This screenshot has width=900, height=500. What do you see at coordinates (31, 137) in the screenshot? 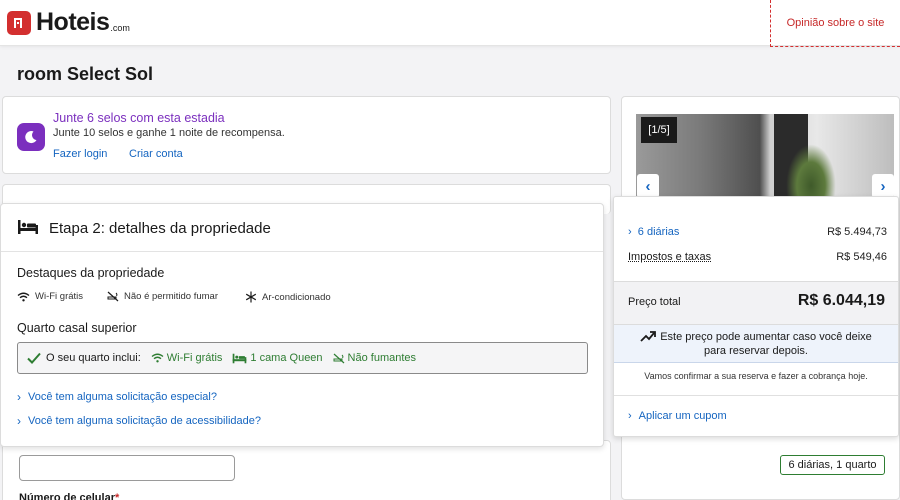
I see `moon-icon` at bounding box center [31, 137].